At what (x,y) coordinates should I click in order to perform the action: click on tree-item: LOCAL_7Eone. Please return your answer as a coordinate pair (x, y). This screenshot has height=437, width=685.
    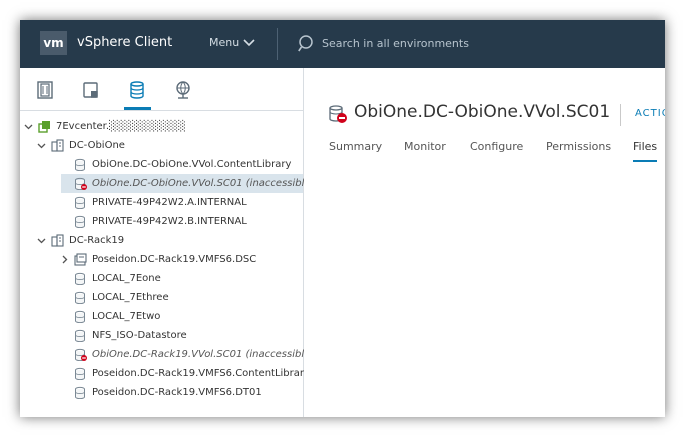
    Looking at the image, I should click on (161, 278).